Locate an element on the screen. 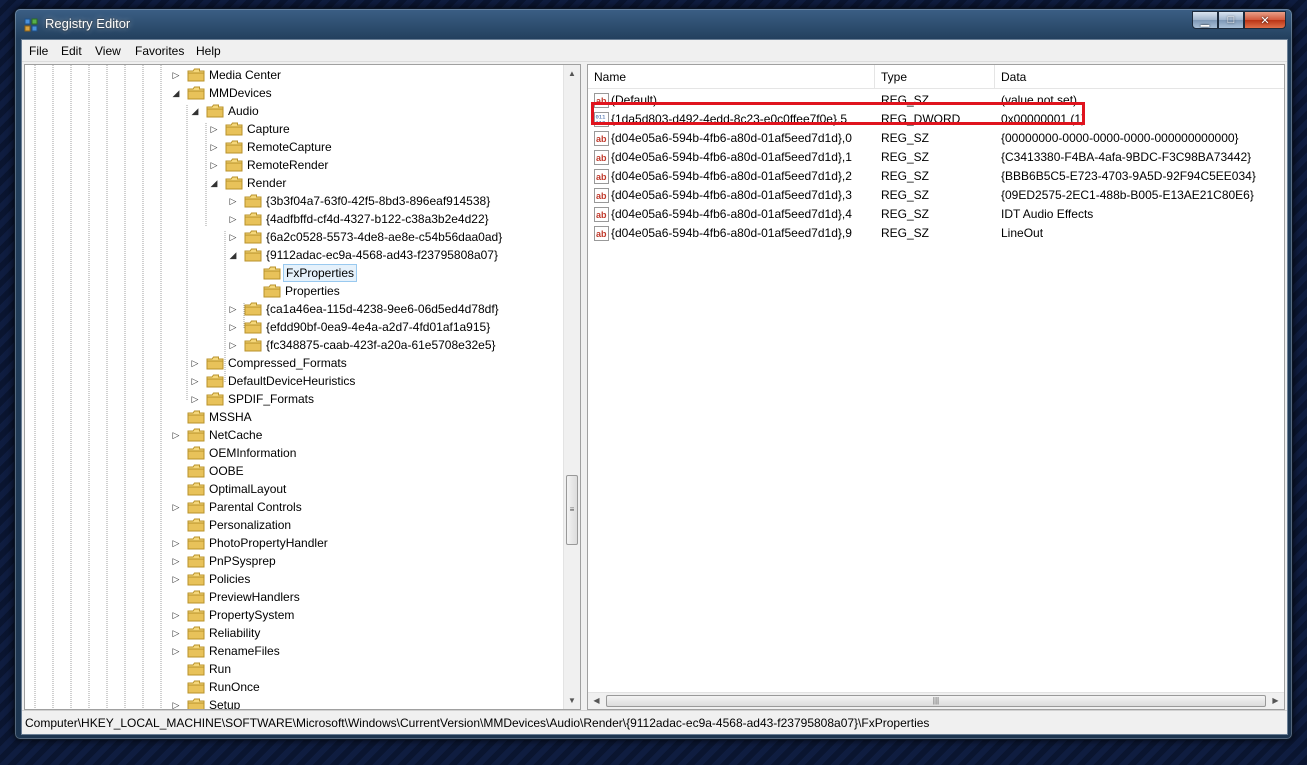  string-value-icon: ab is located at coordinates (601, 138).